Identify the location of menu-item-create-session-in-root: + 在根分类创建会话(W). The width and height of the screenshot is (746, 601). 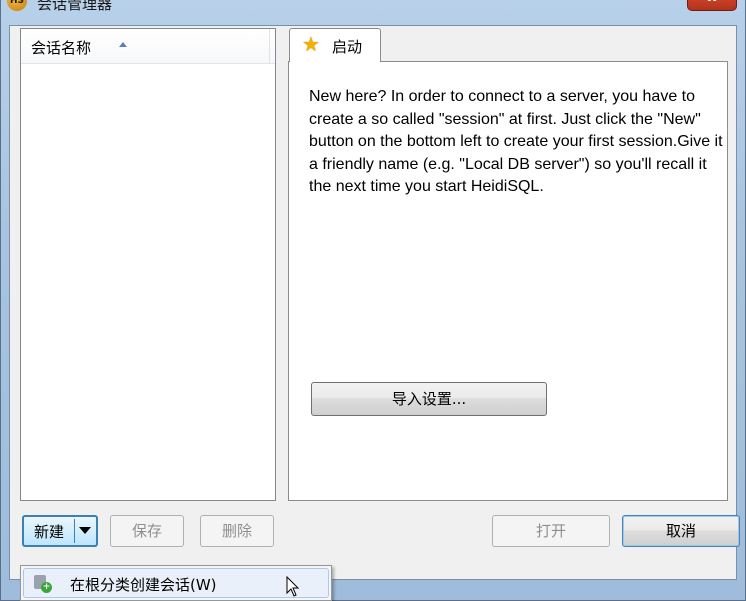
(176, 583).